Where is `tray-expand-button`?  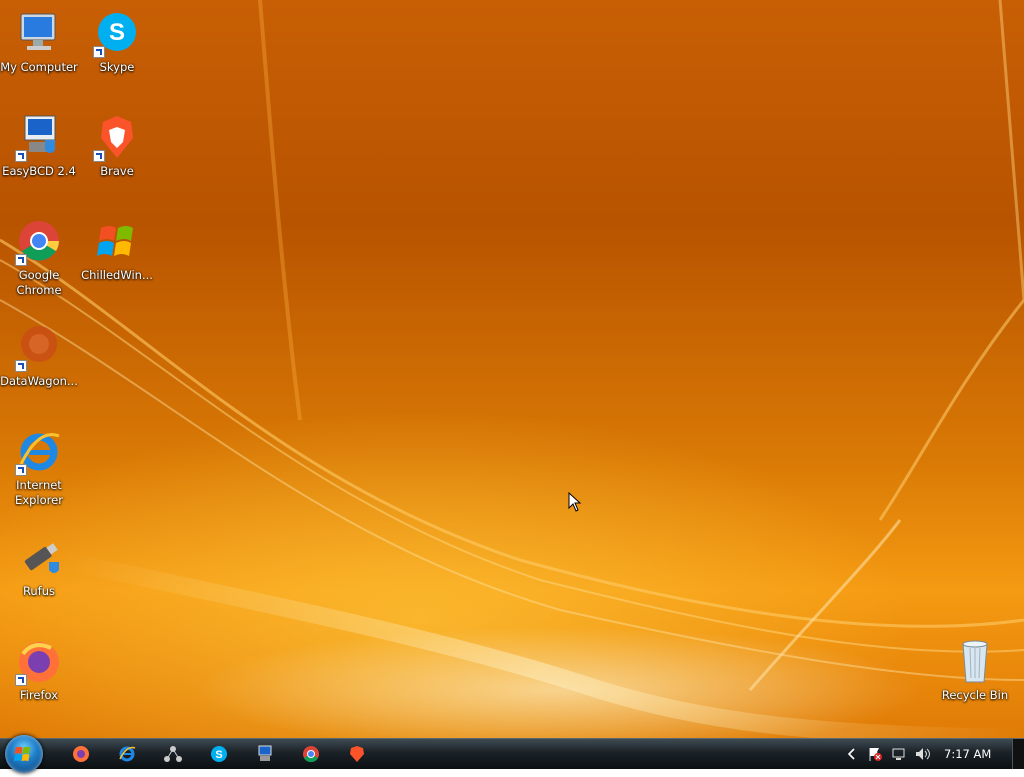
tray-expand-button is located at coordinates (852, 754).